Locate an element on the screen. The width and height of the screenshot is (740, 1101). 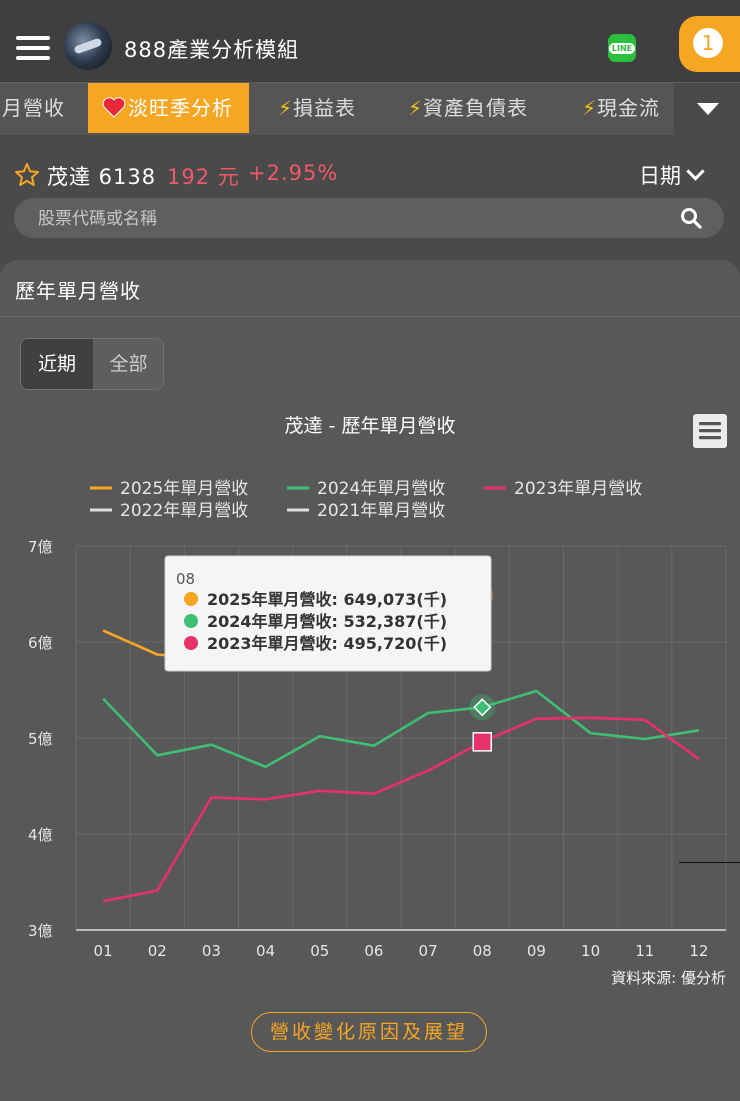
y-tick-label: 5億 is located at coordinates (40, 739).